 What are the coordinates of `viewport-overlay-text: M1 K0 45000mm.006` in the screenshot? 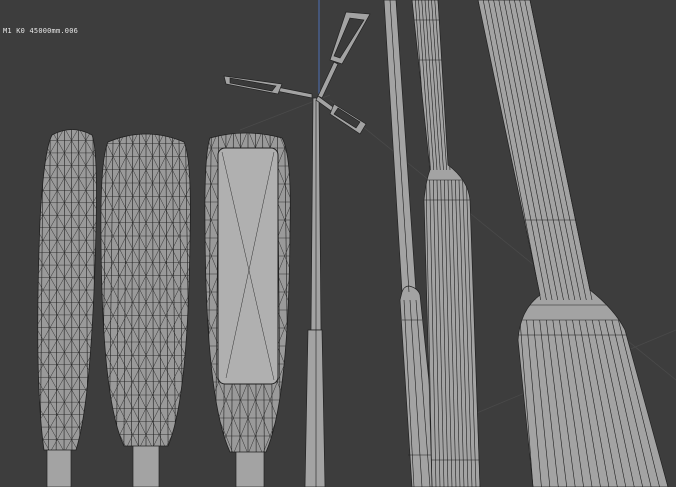 It's located at (41, 31).